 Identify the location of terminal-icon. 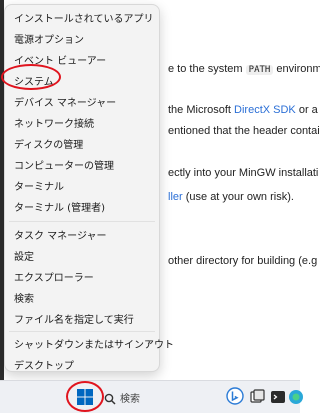
(278, 397).